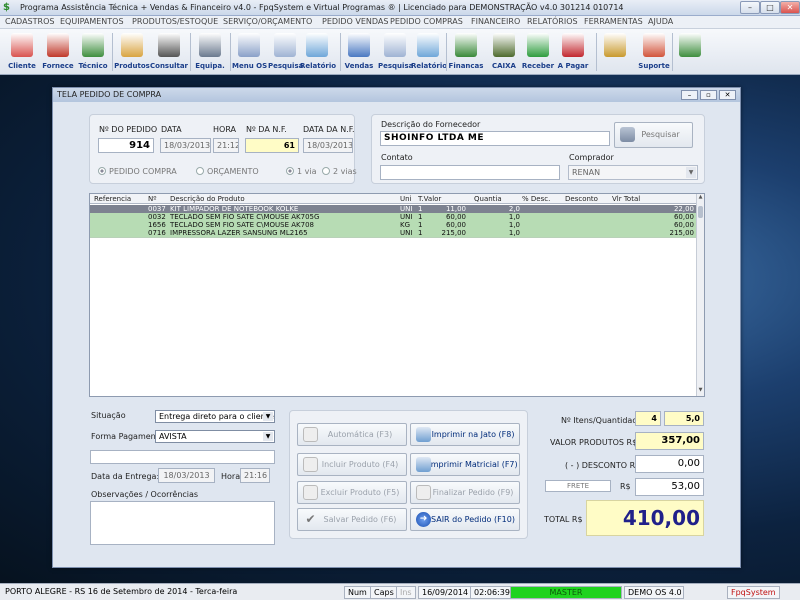 The width and height of the screenshot is (800, 600). Describe the element at coordinates (384, 592) in the screenshot. I see `status-caps: Caps` at that location.